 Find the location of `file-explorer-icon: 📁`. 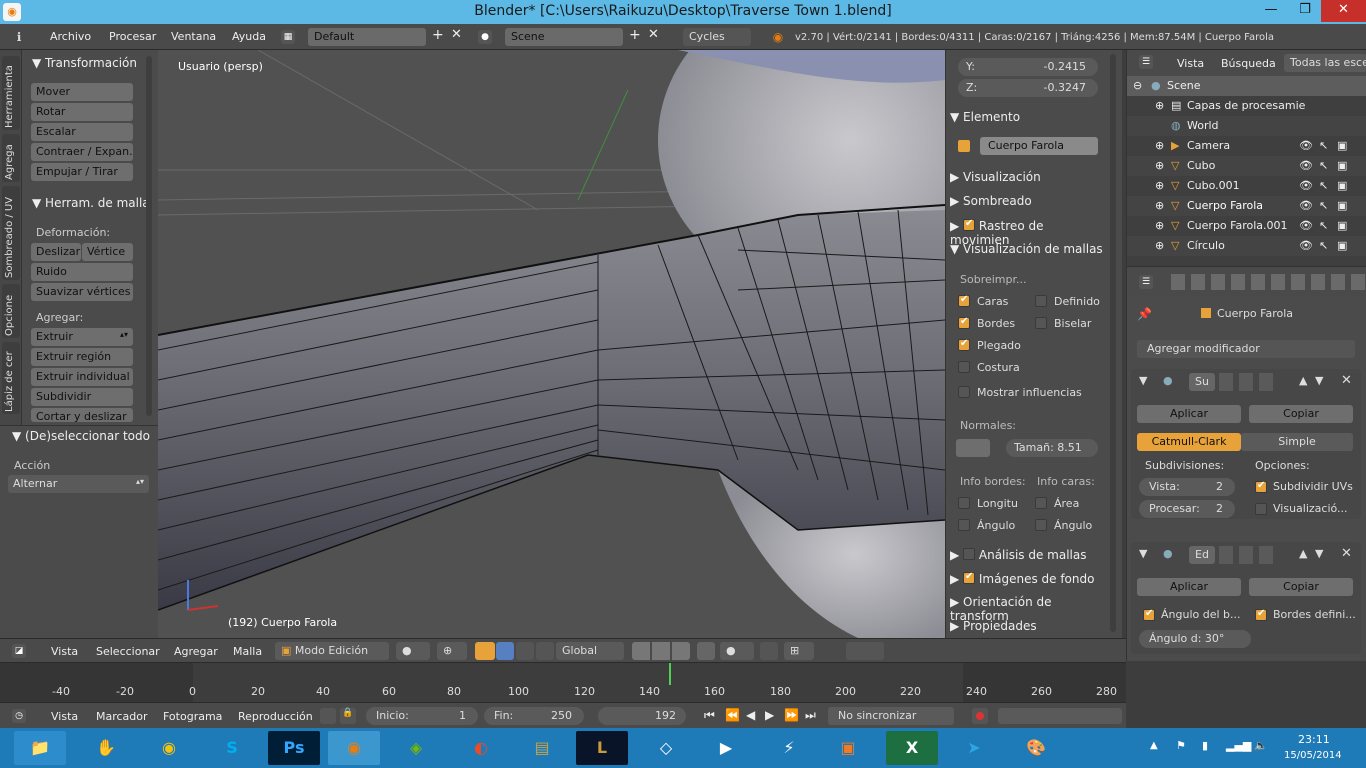

file-explorer-icon: 📁 is located at coordinates (40, 748).